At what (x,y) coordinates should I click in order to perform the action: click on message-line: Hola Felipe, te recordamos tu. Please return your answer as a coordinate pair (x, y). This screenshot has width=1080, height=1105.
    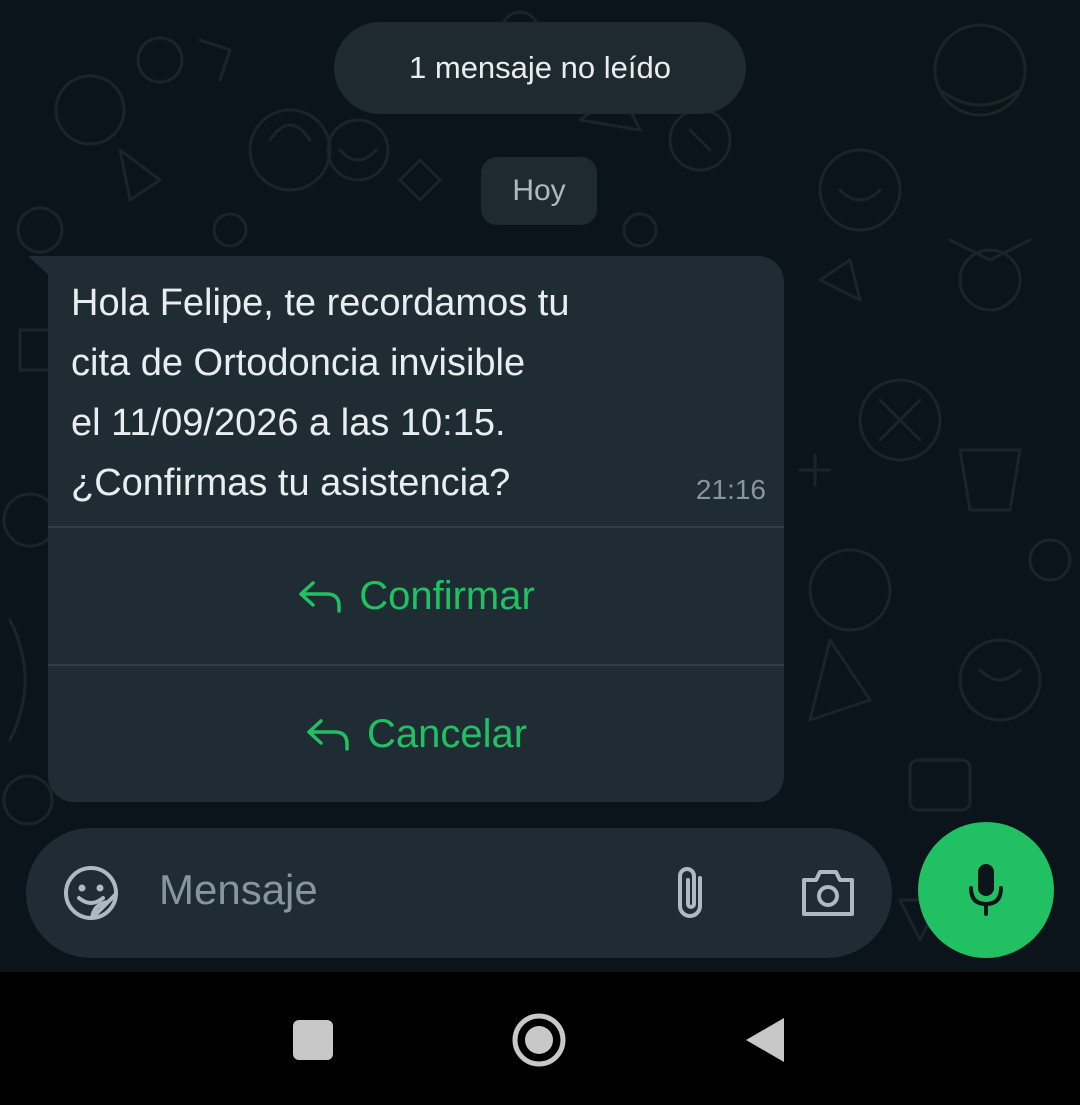
    Looking at the image, I should click on (320, 303).